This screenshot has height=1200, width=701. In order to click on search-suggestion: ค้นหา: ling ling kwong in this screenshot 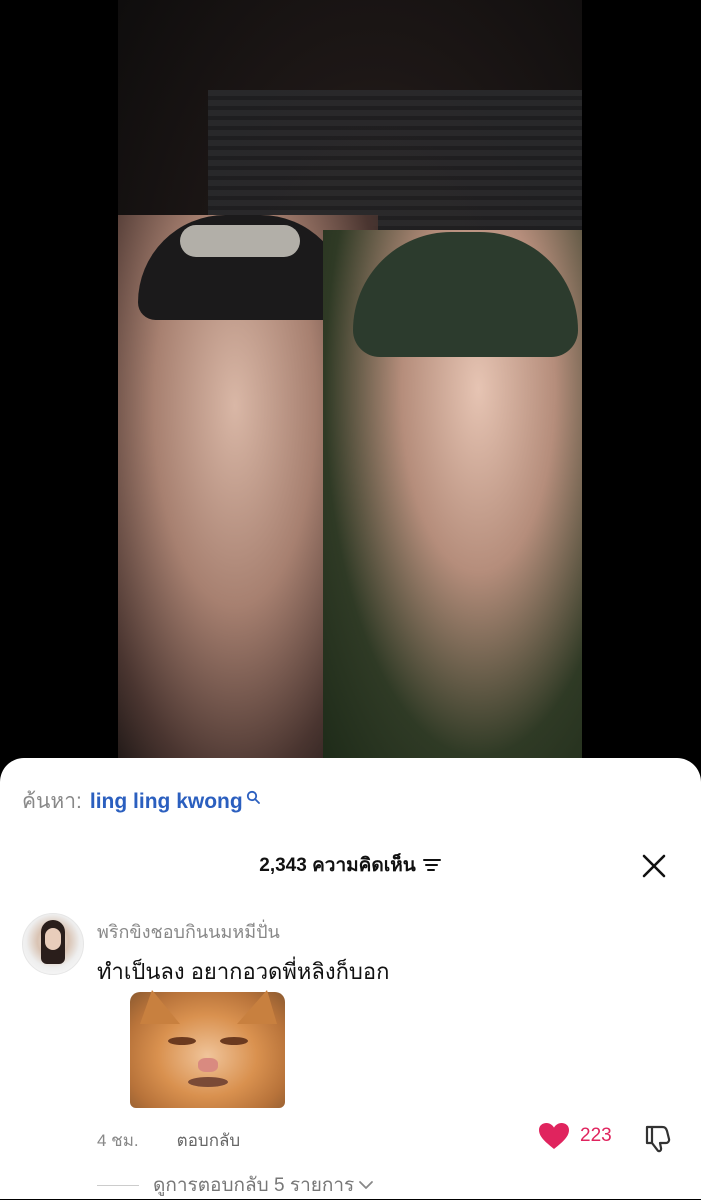, I will do `click(141, 801)`.